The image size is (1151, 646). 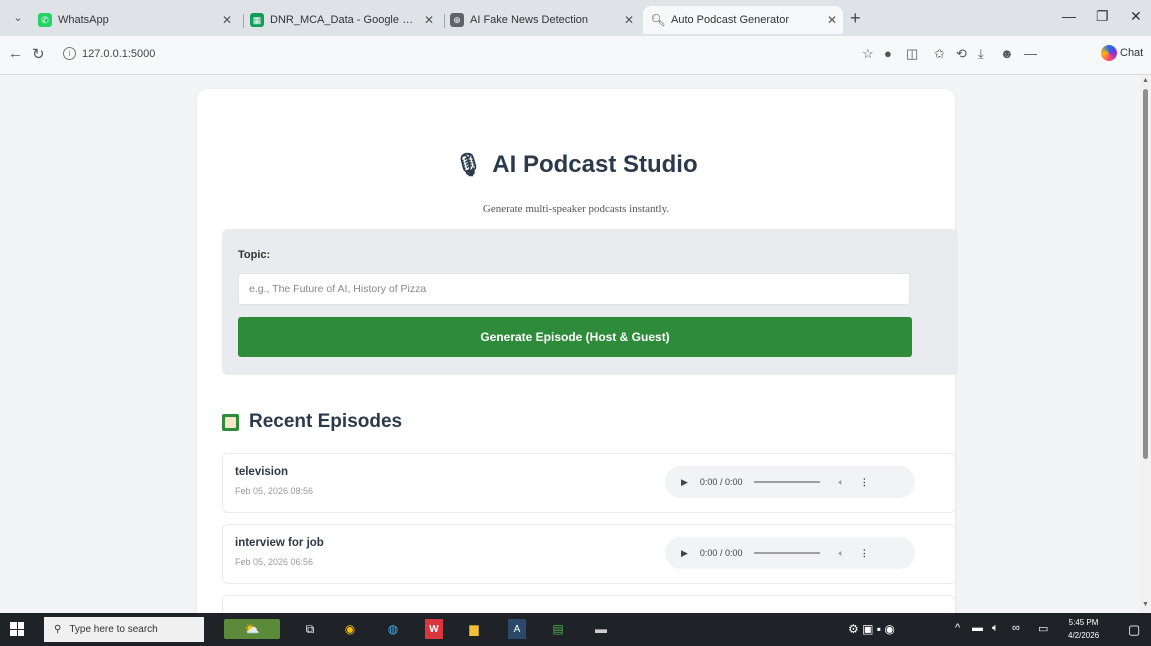 I want to click on new-tab-button: +, so click(x=855, y=18).